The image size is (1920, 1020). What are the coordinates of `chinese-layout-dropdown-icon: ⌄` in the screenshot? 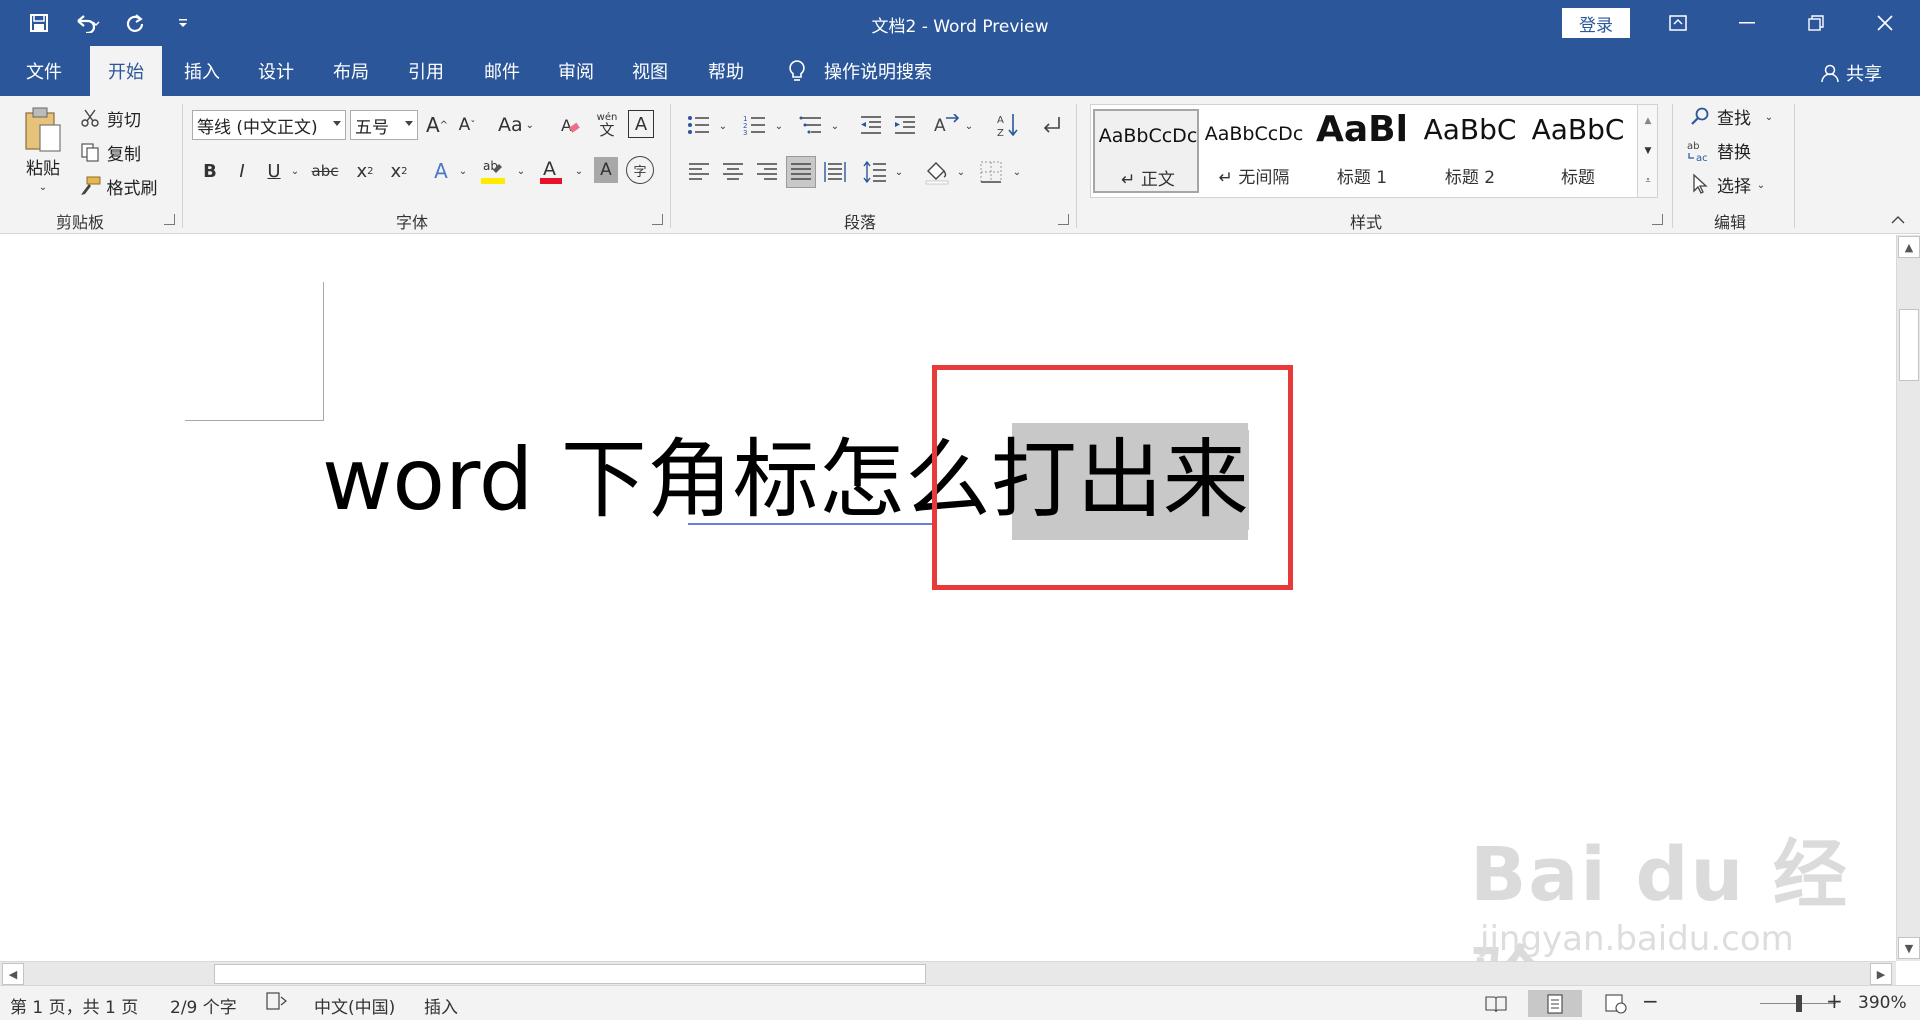 It's located at (969, 126).